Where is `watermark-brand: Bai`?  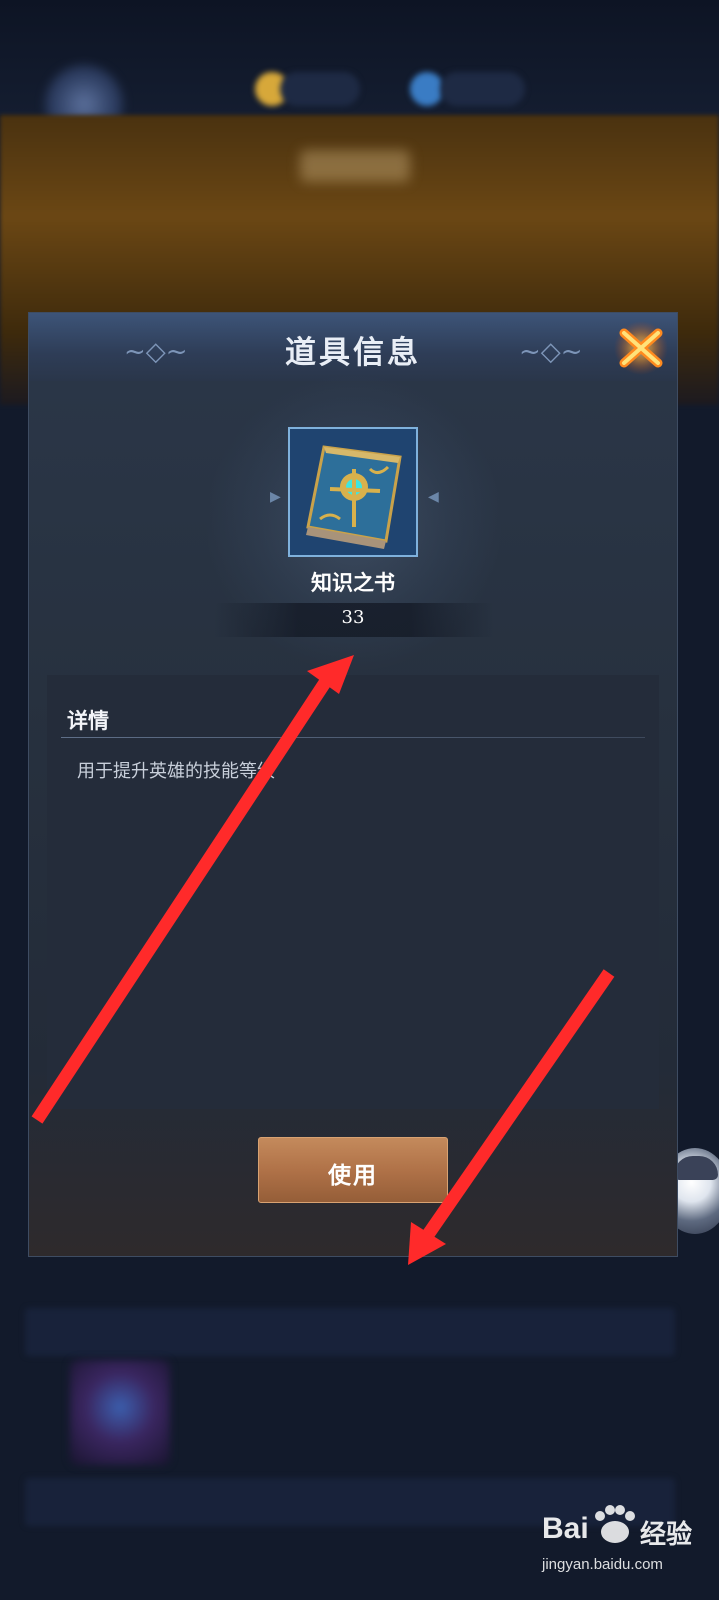
watermark-brand: Bai is located at coordinates (565, 1528).